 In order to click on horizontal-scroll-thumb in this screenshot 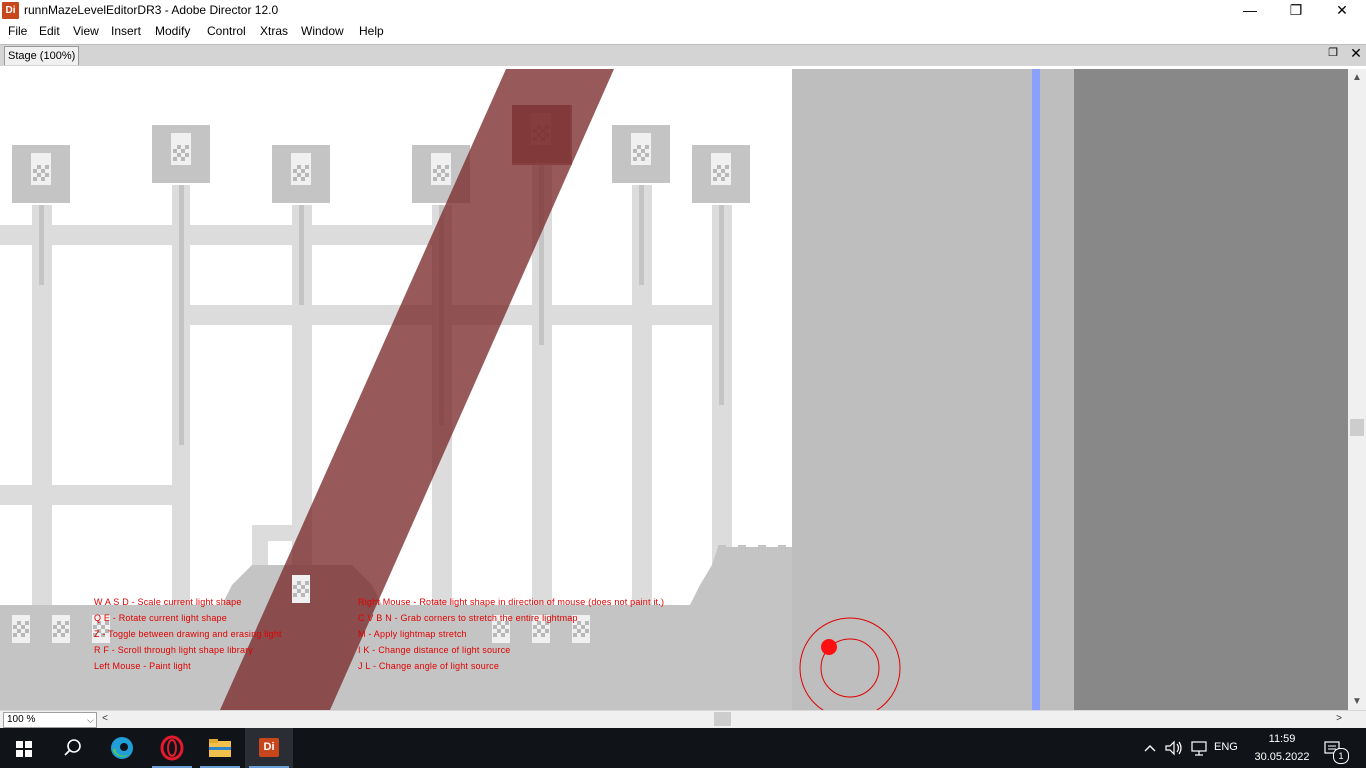, I will do `click(722, 719)`.